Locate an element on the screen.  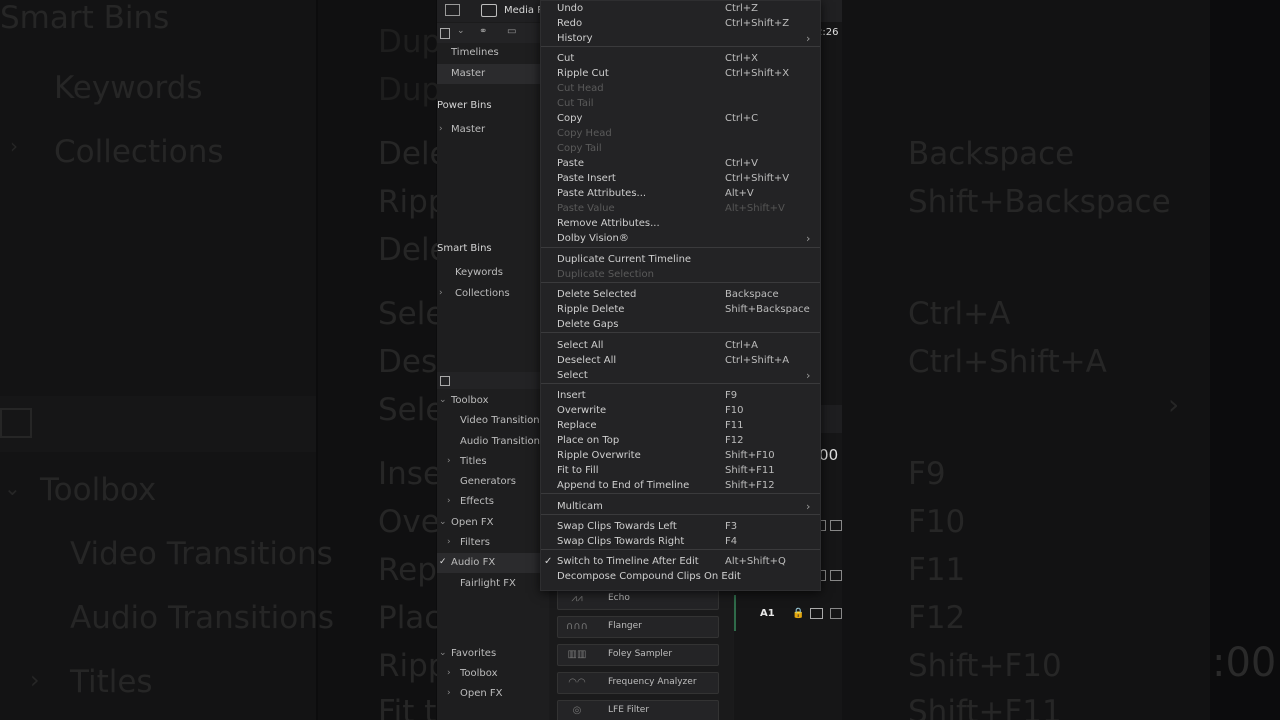
menu-item-switch-to-timeline-after-edit: Switch to Timeline After Edit is located at coordinates (628, 561).